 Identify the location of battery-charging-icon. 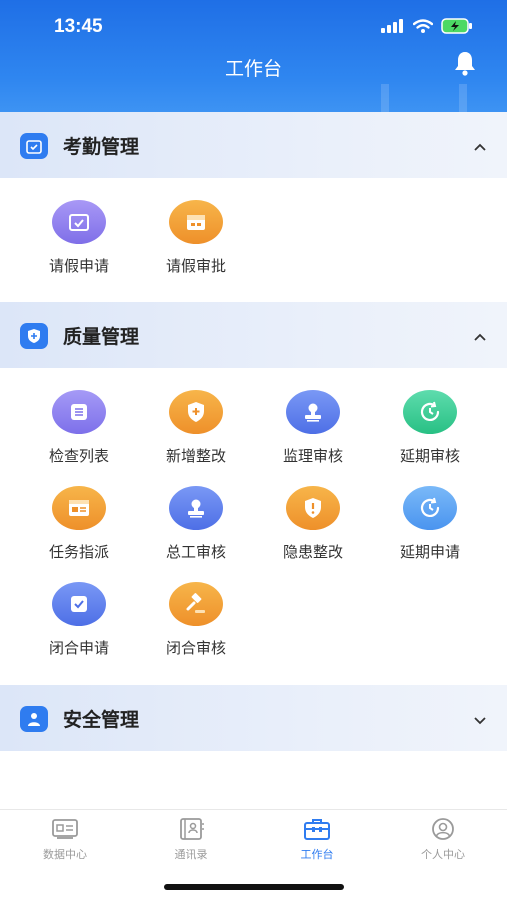
(456, 26).